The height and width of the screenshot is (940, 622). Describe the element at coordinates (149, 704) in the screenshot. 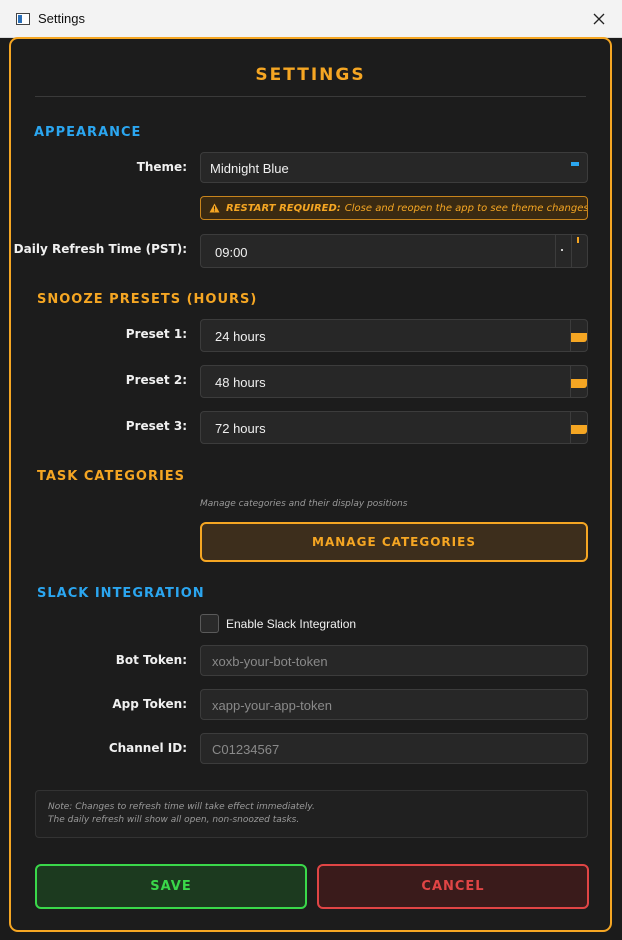

I see `app-token-label: App Token:` at that location.